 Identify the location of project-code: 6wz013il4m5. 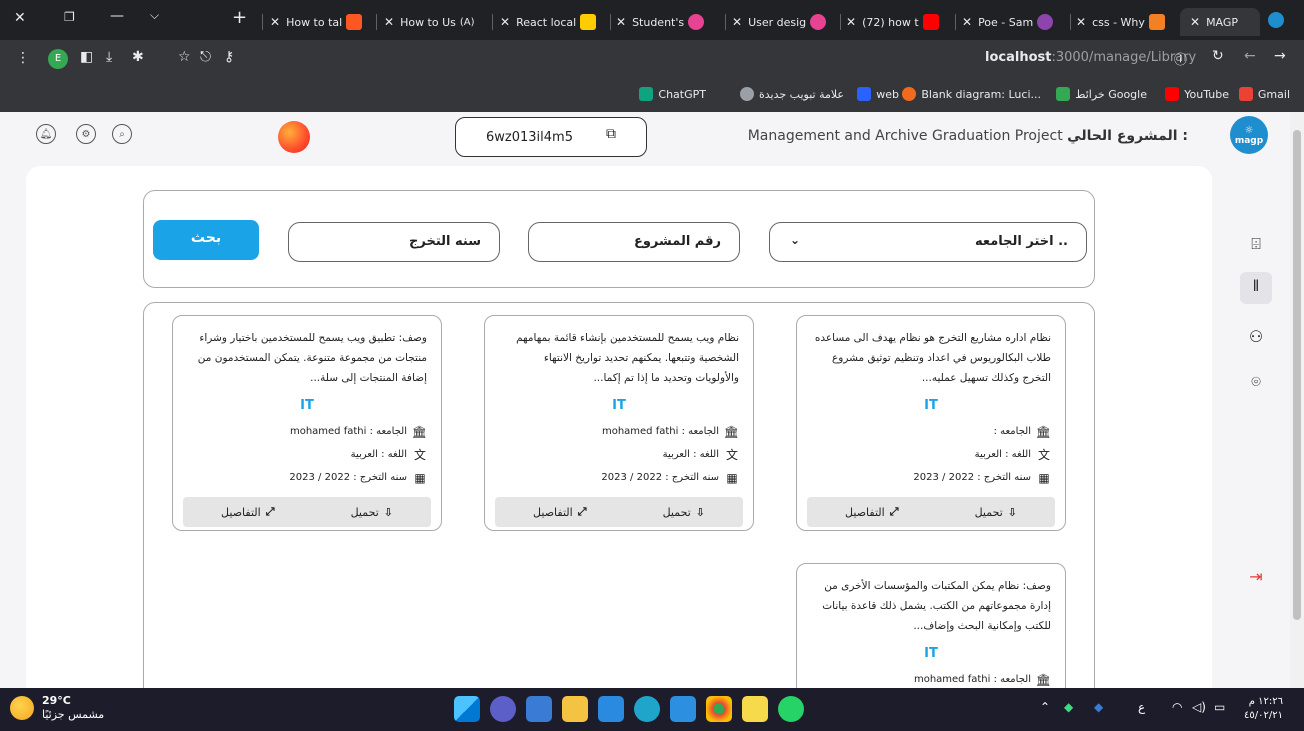
(529, 137).